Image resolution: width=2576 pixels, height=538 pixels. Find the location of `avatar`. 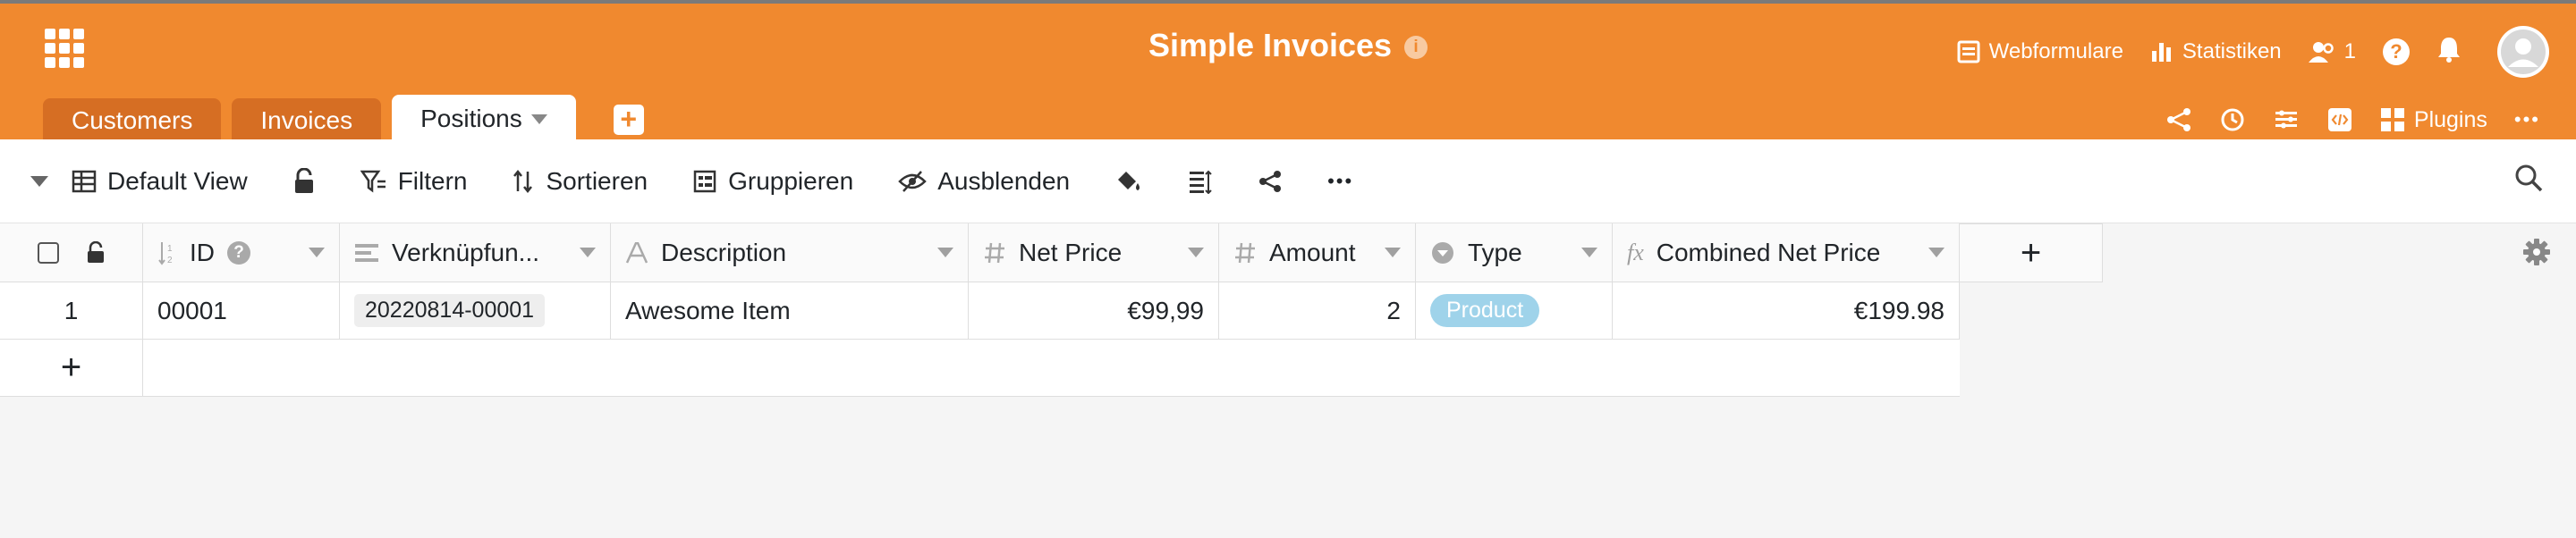

avatar is located at coordinates (2523, 52).